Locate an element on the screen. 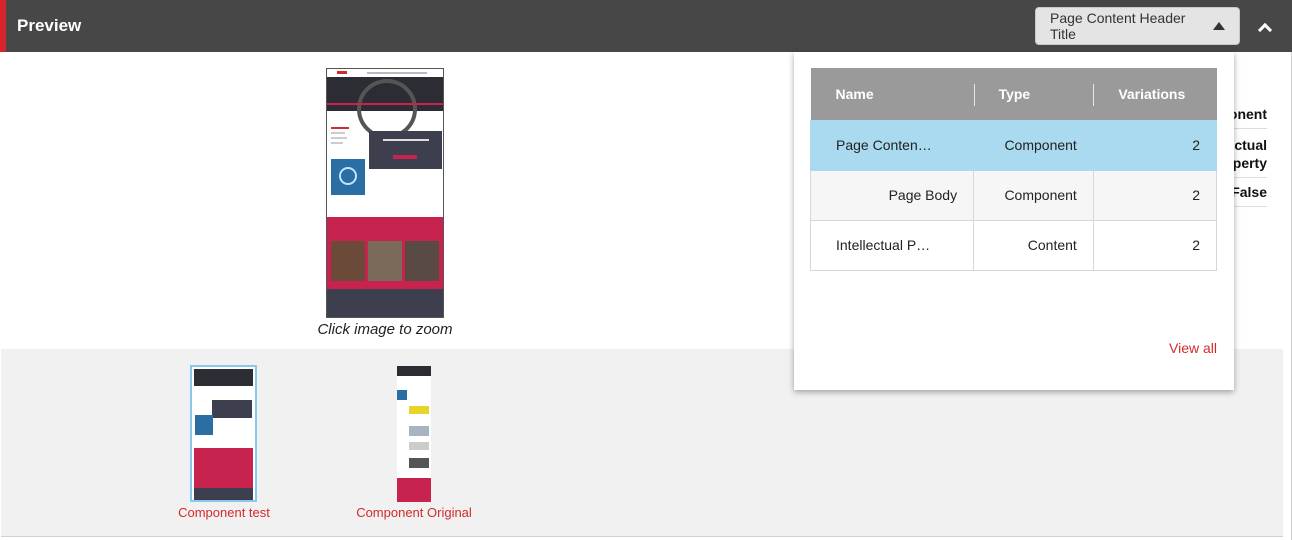 This screenshot has height=540, width=1292. table-row: Intellectual P… Content 2 is located at coordinates (1013, 245).